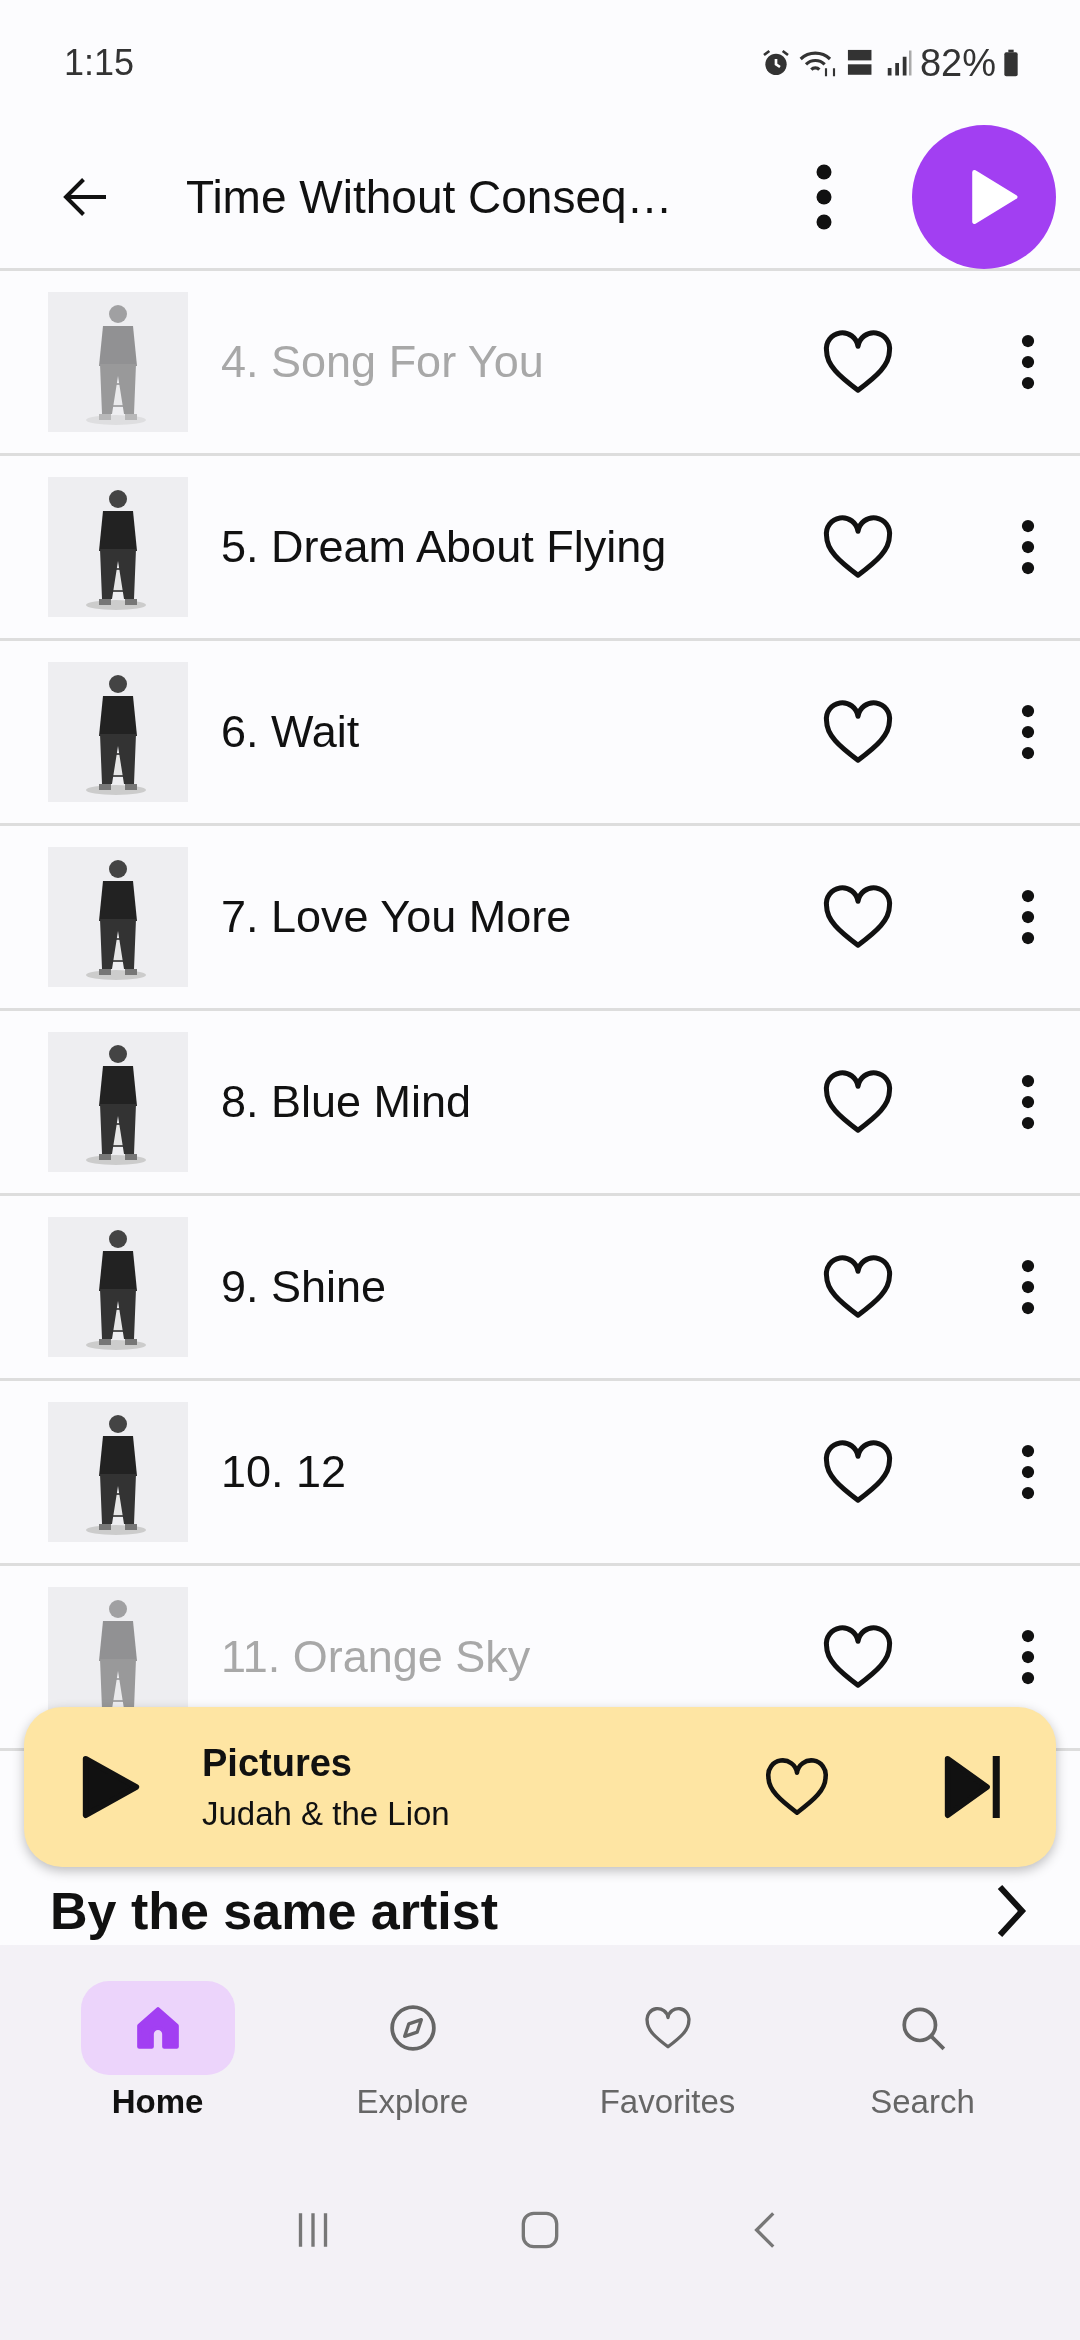 This screenshot has width=1080, height=2340. What do you see at coordinates (99, 63) in the screenshot?
I see `status-time: 1:15` at bounding box center [99, 63].